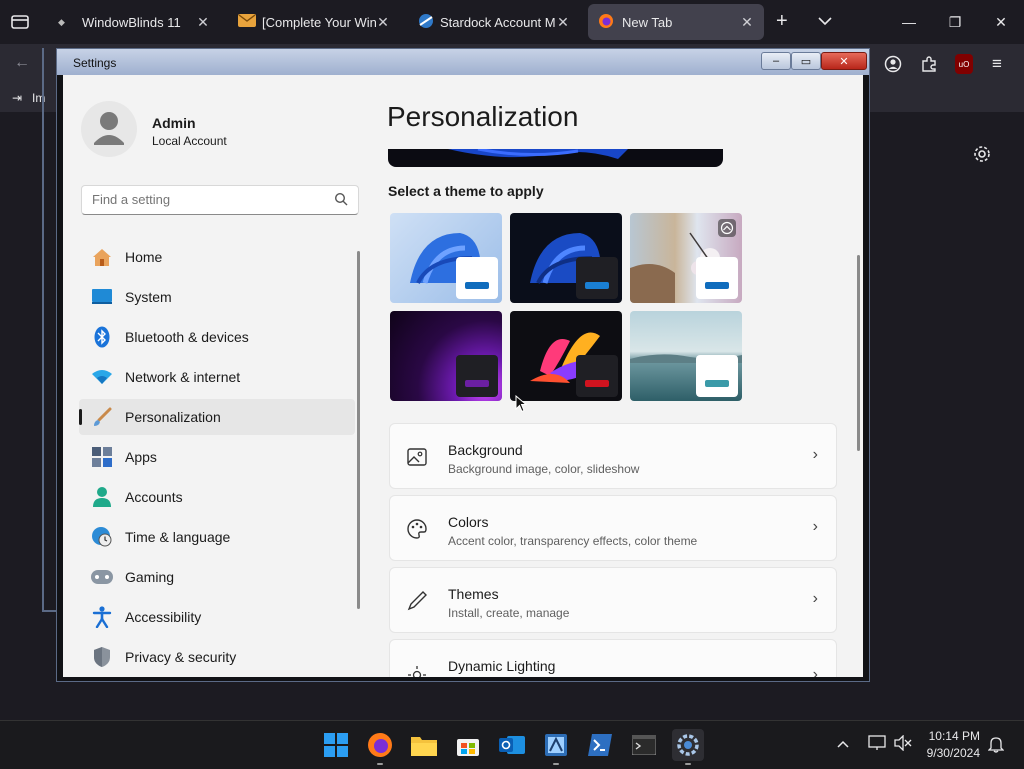 Image resolution: width=1024 pixels, height=769 pixels. What do you see at coordinates (217, 257) in the screenshot?
I see `nav-home: Home` at bounding box center [217, 257].